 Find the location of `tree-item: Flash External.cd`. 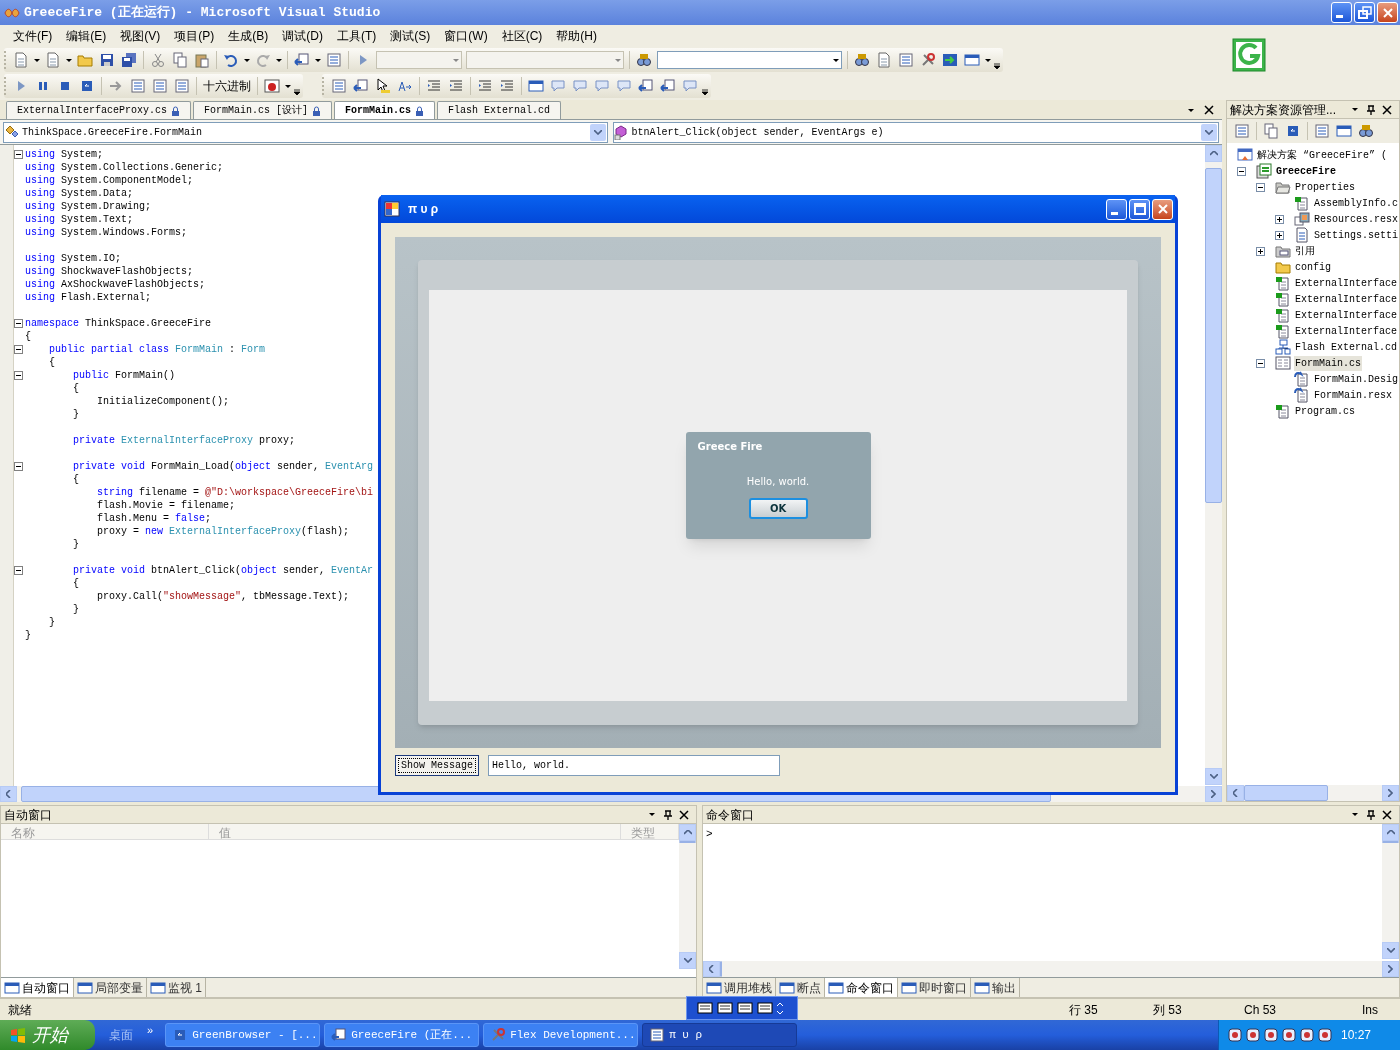

tree-item: Flash External.cd is located at coordinates (1346, 347).